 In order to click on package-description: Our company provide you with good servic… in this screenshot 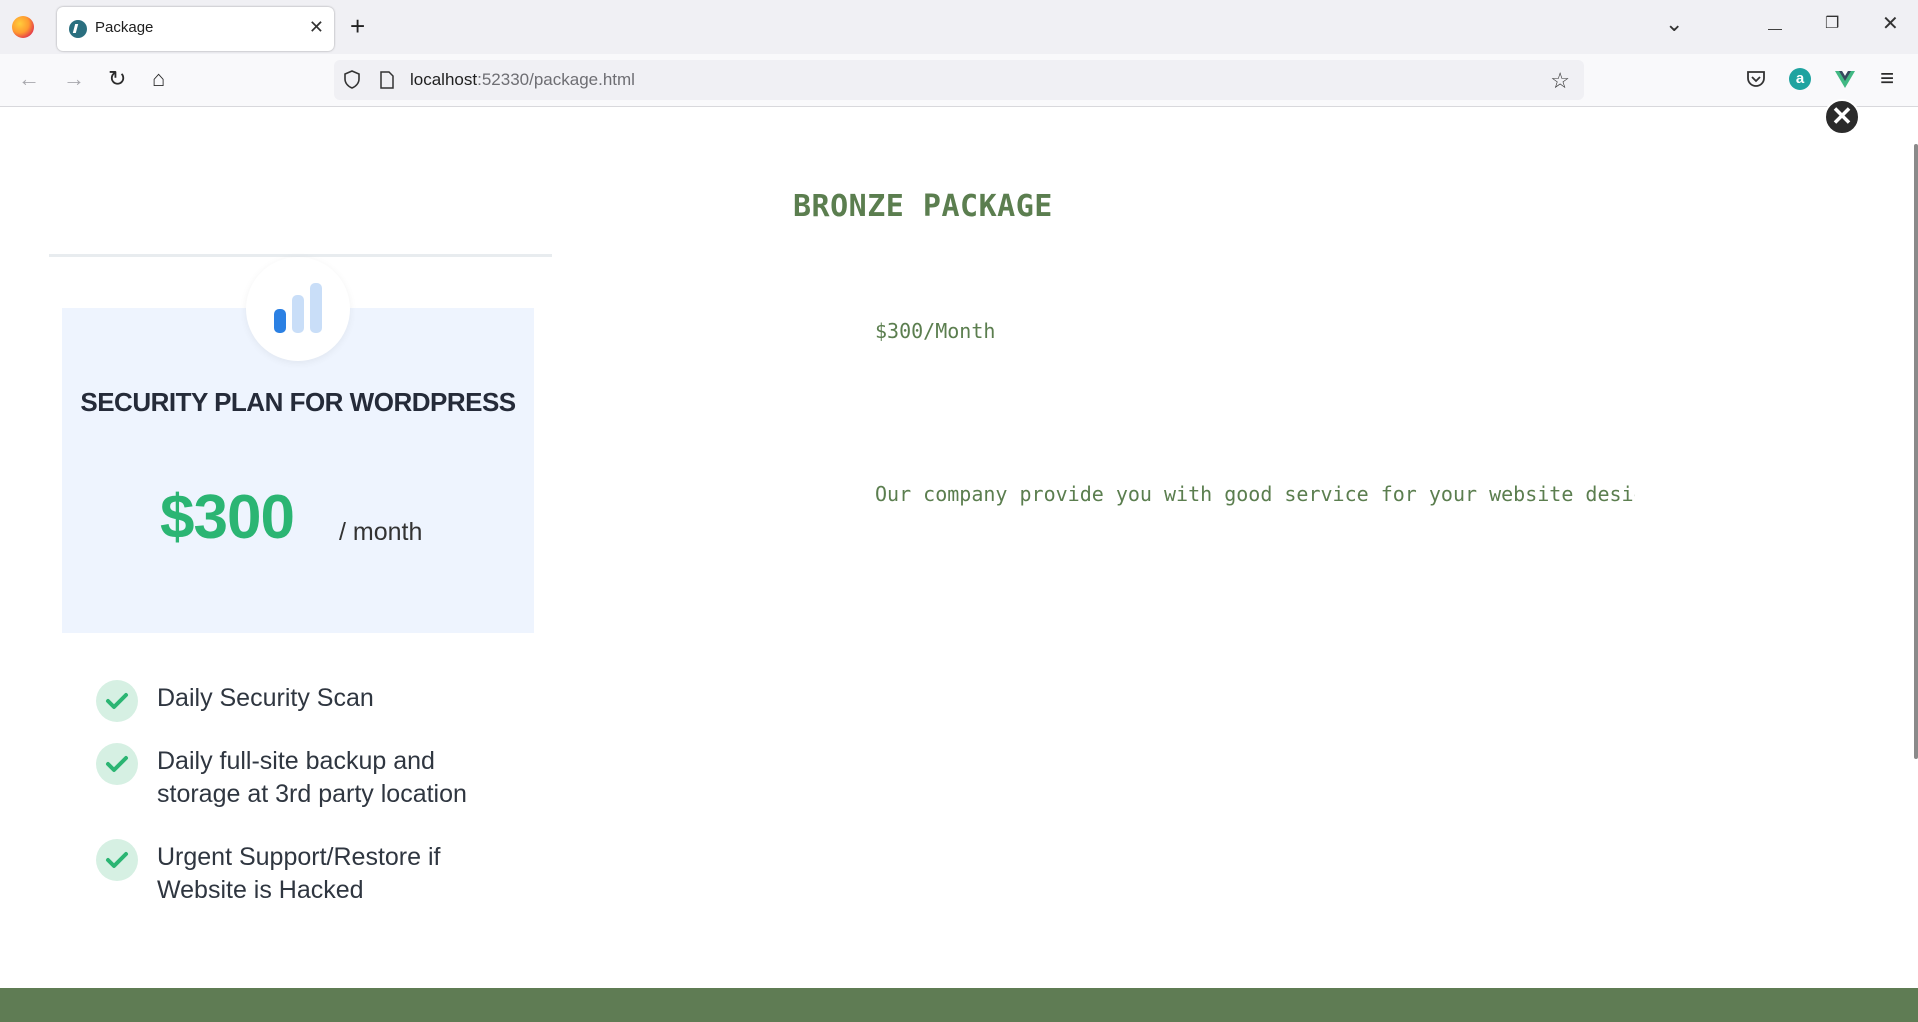, I will do `click(1255, 494)`.